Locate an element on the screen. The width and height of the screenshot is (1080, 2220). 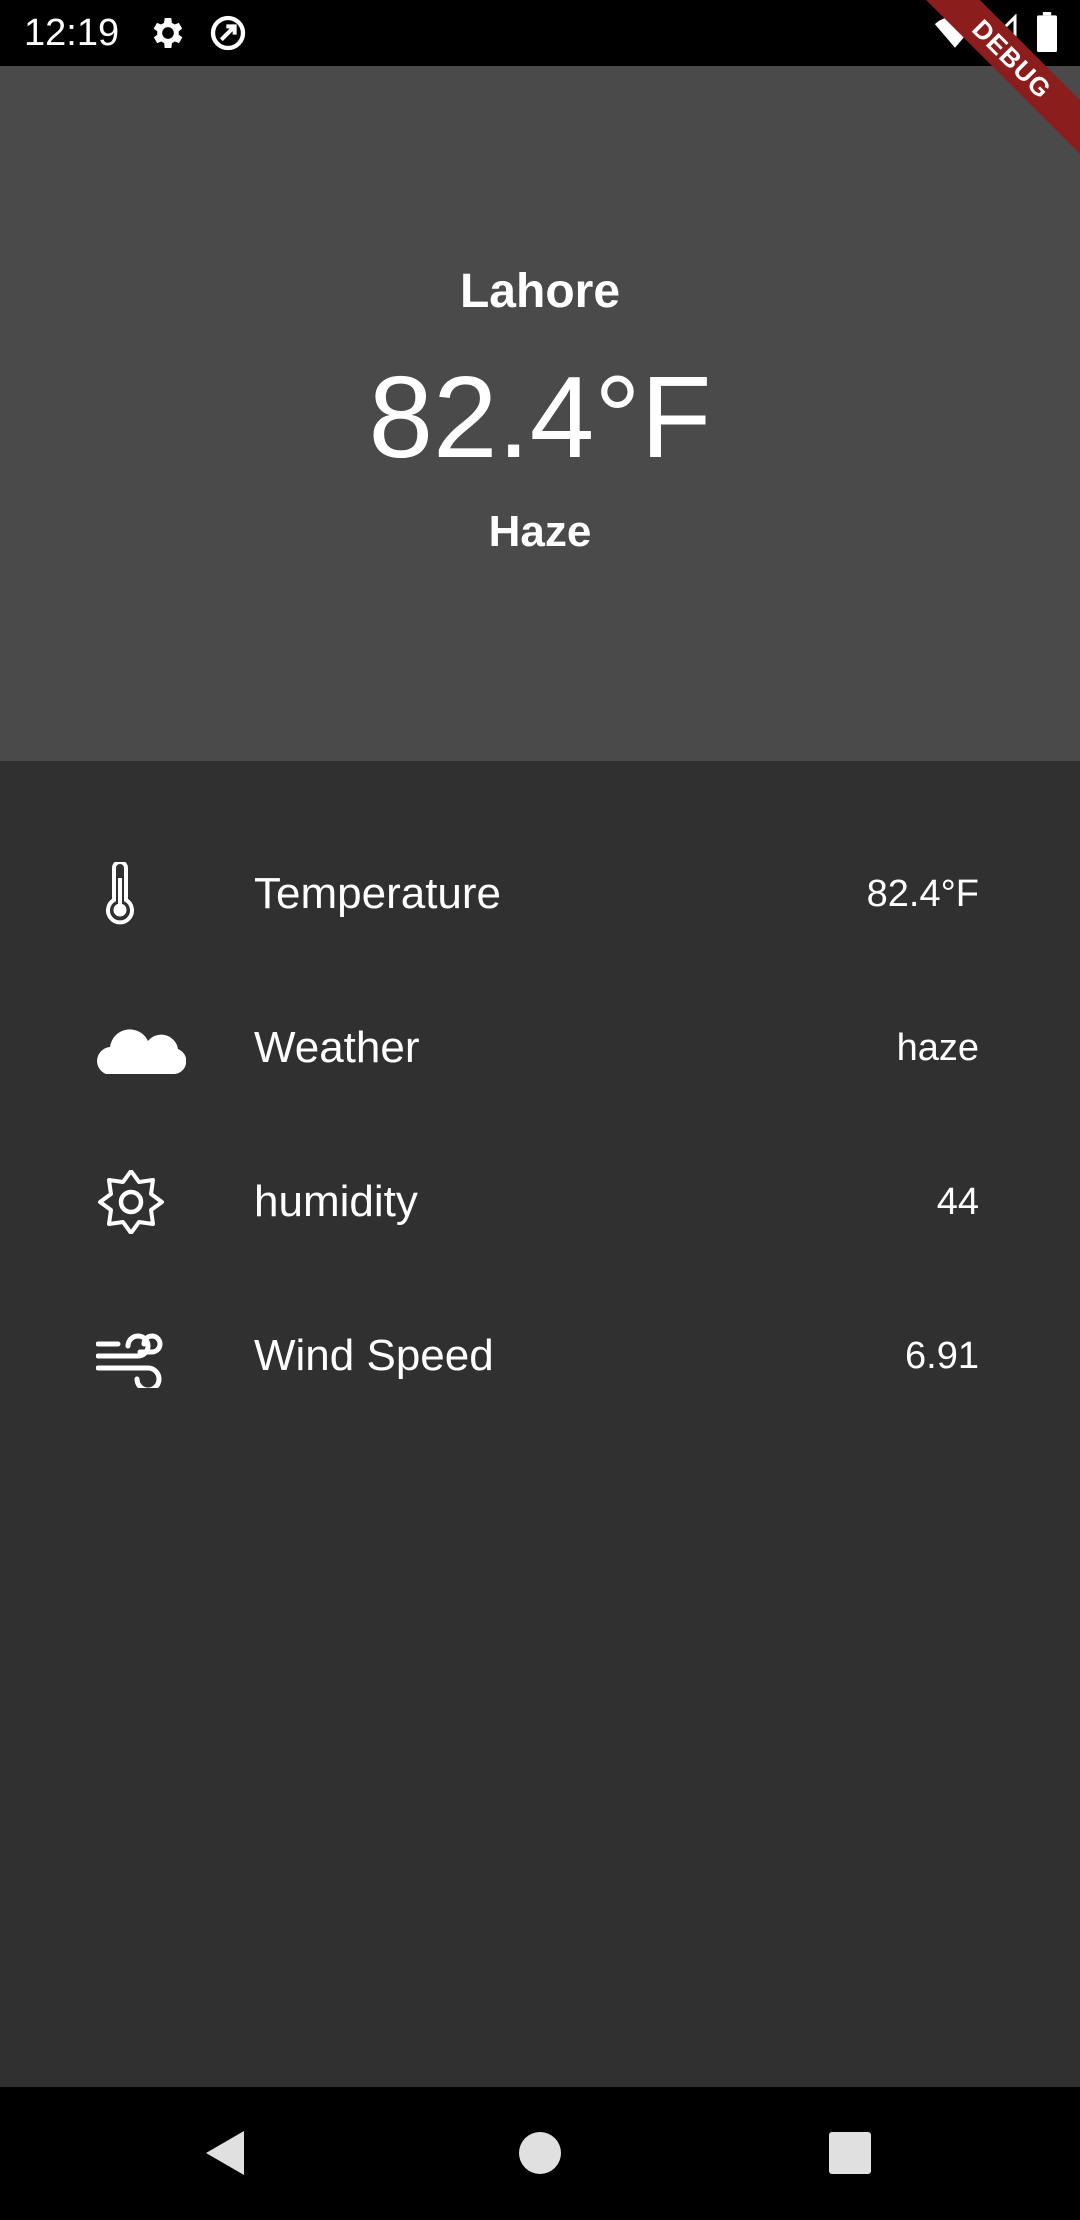
list-item-humidity: humidity 44 is located at coordinates (540, 1202).